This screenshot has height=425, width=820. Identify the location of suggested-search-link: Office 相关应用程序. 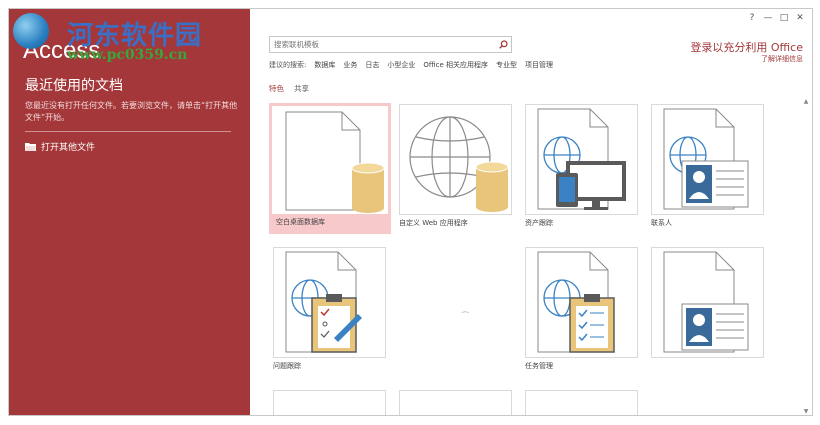
(455, 65).